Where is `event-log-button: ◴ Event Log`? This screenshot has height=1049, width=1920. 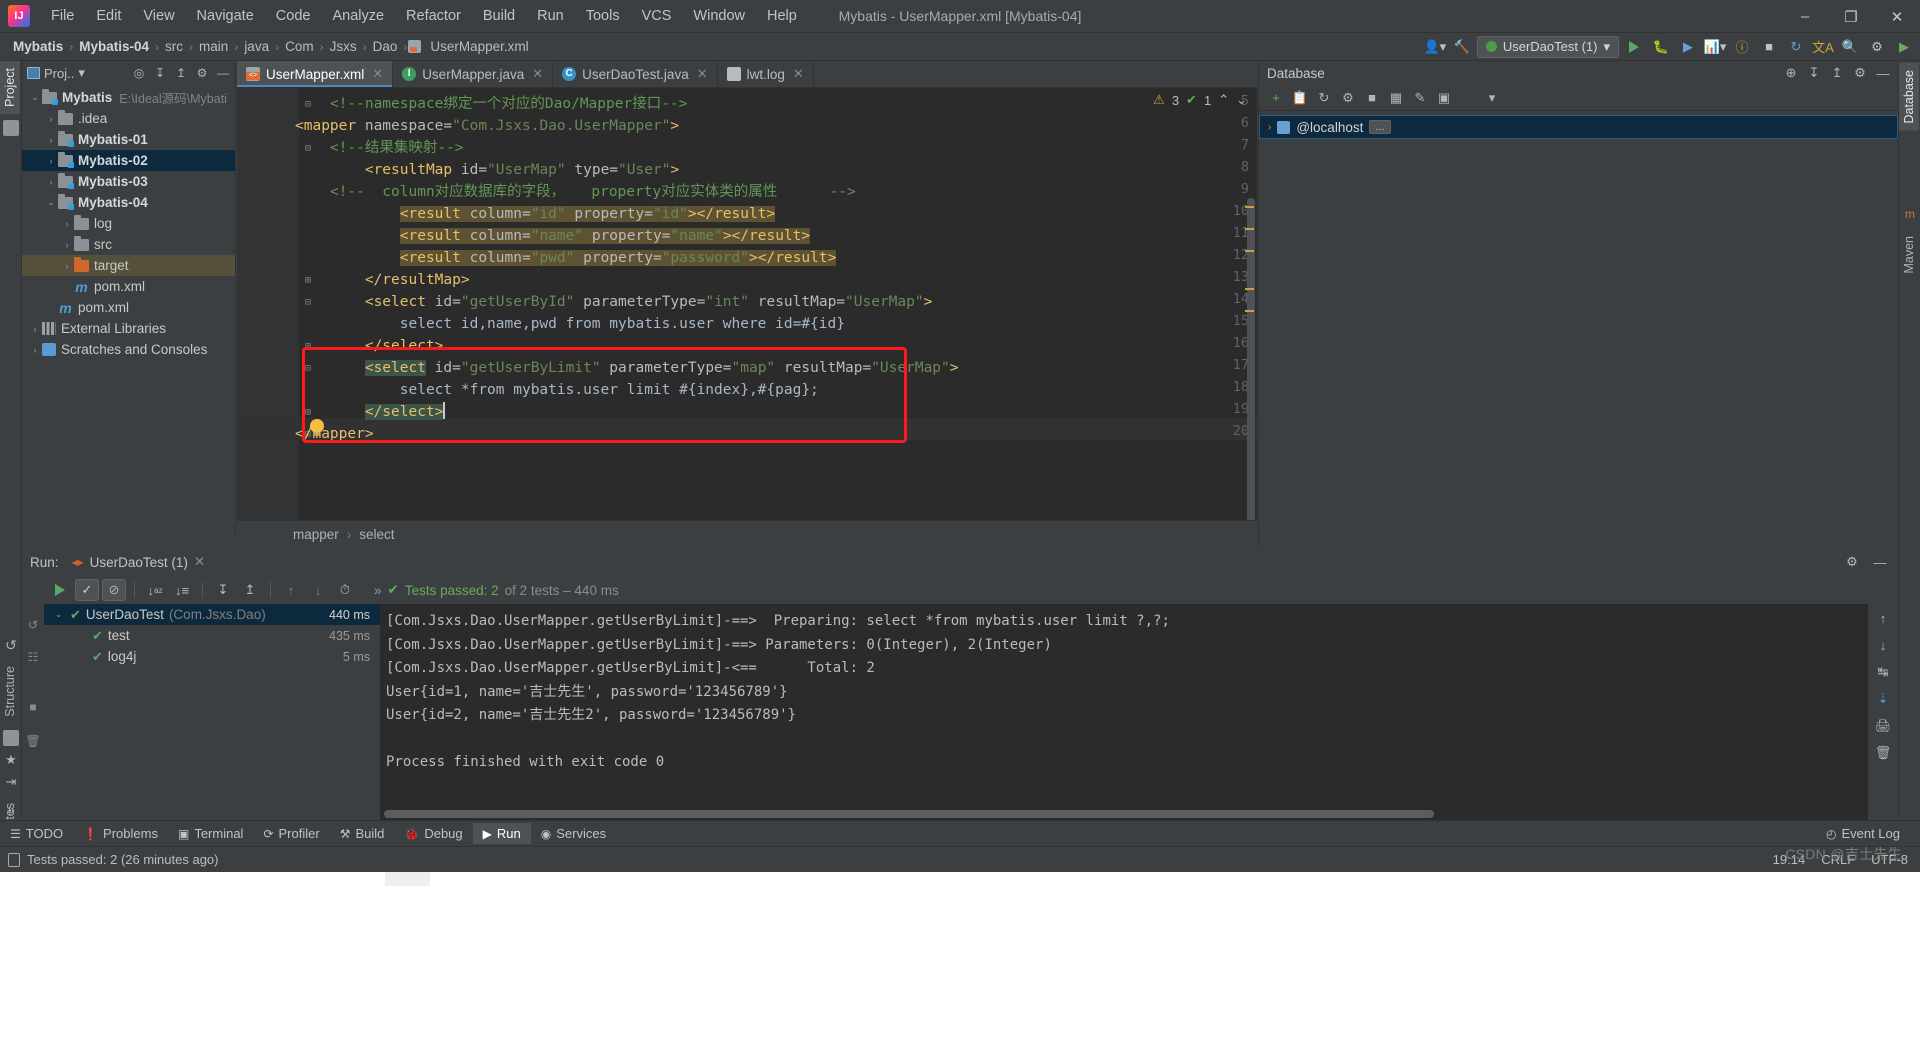
event-log-button: ◴ Event Log is located at coordinates (1863, 833).